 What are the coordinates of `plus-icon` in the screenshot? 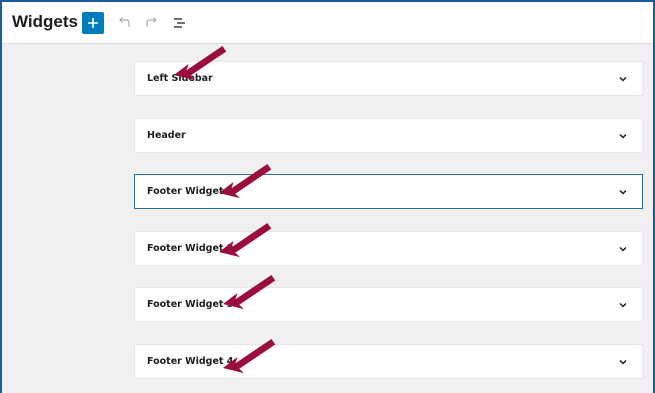 It's located at (93, 23).